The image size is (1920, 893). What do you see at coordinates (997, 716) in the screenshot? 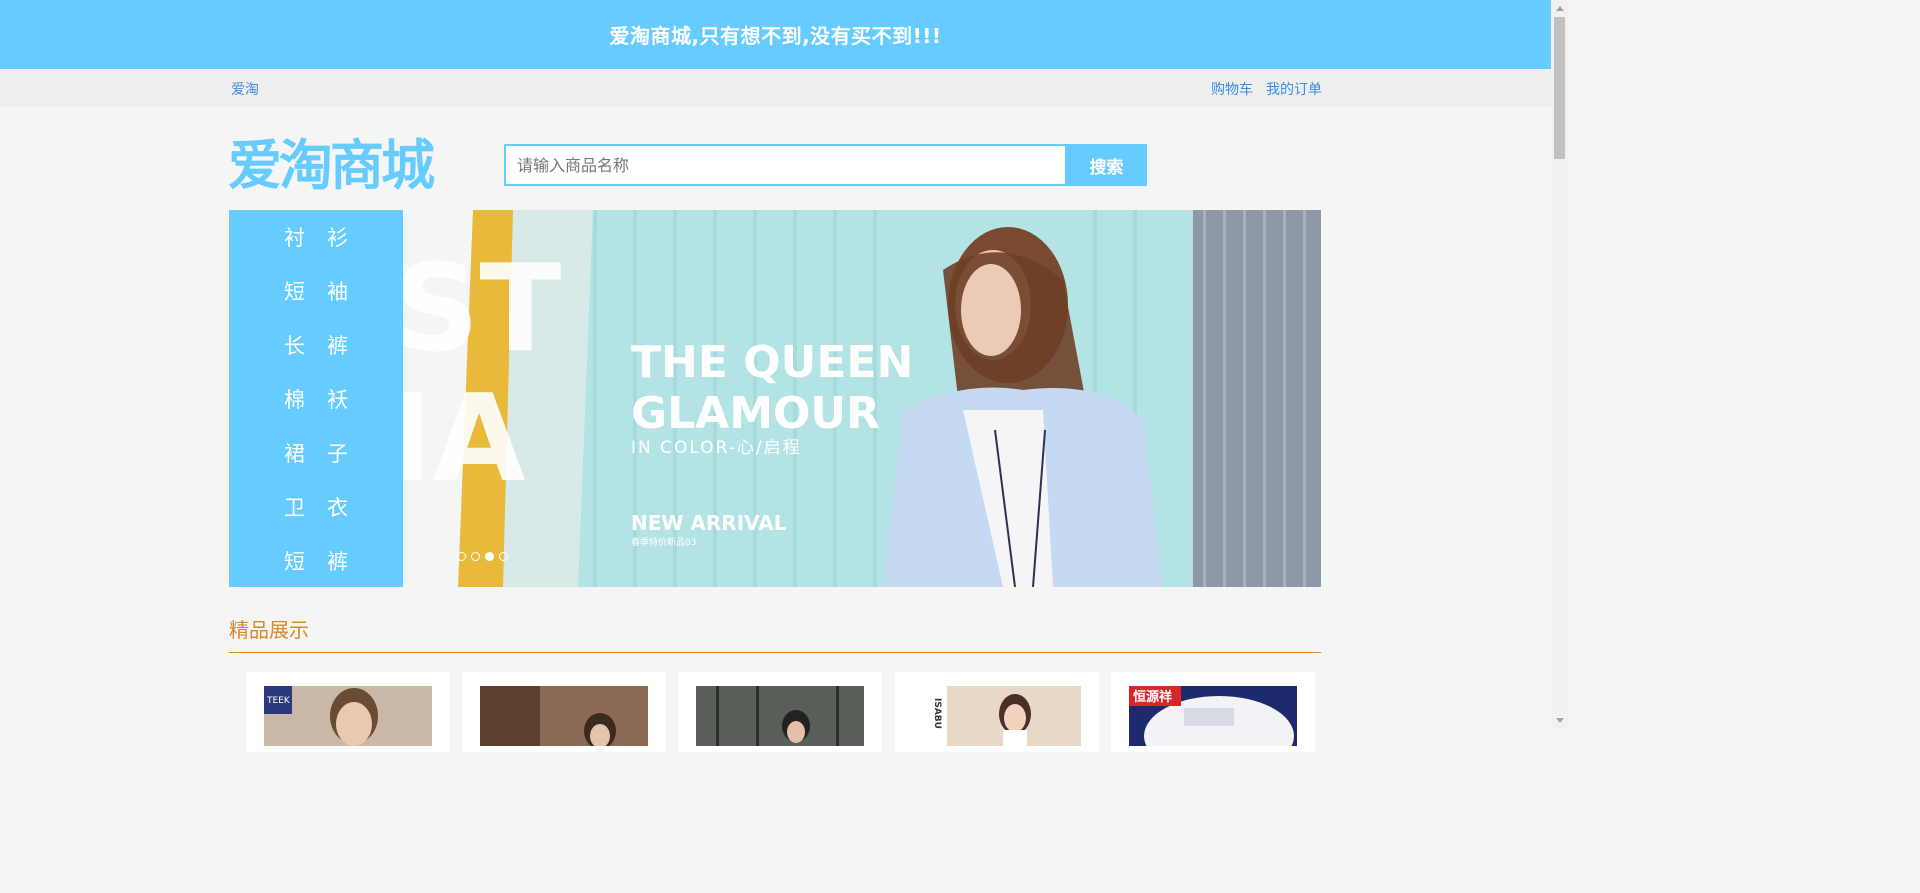
I see `product-image: ISABU` at bounding box center [997, 716].